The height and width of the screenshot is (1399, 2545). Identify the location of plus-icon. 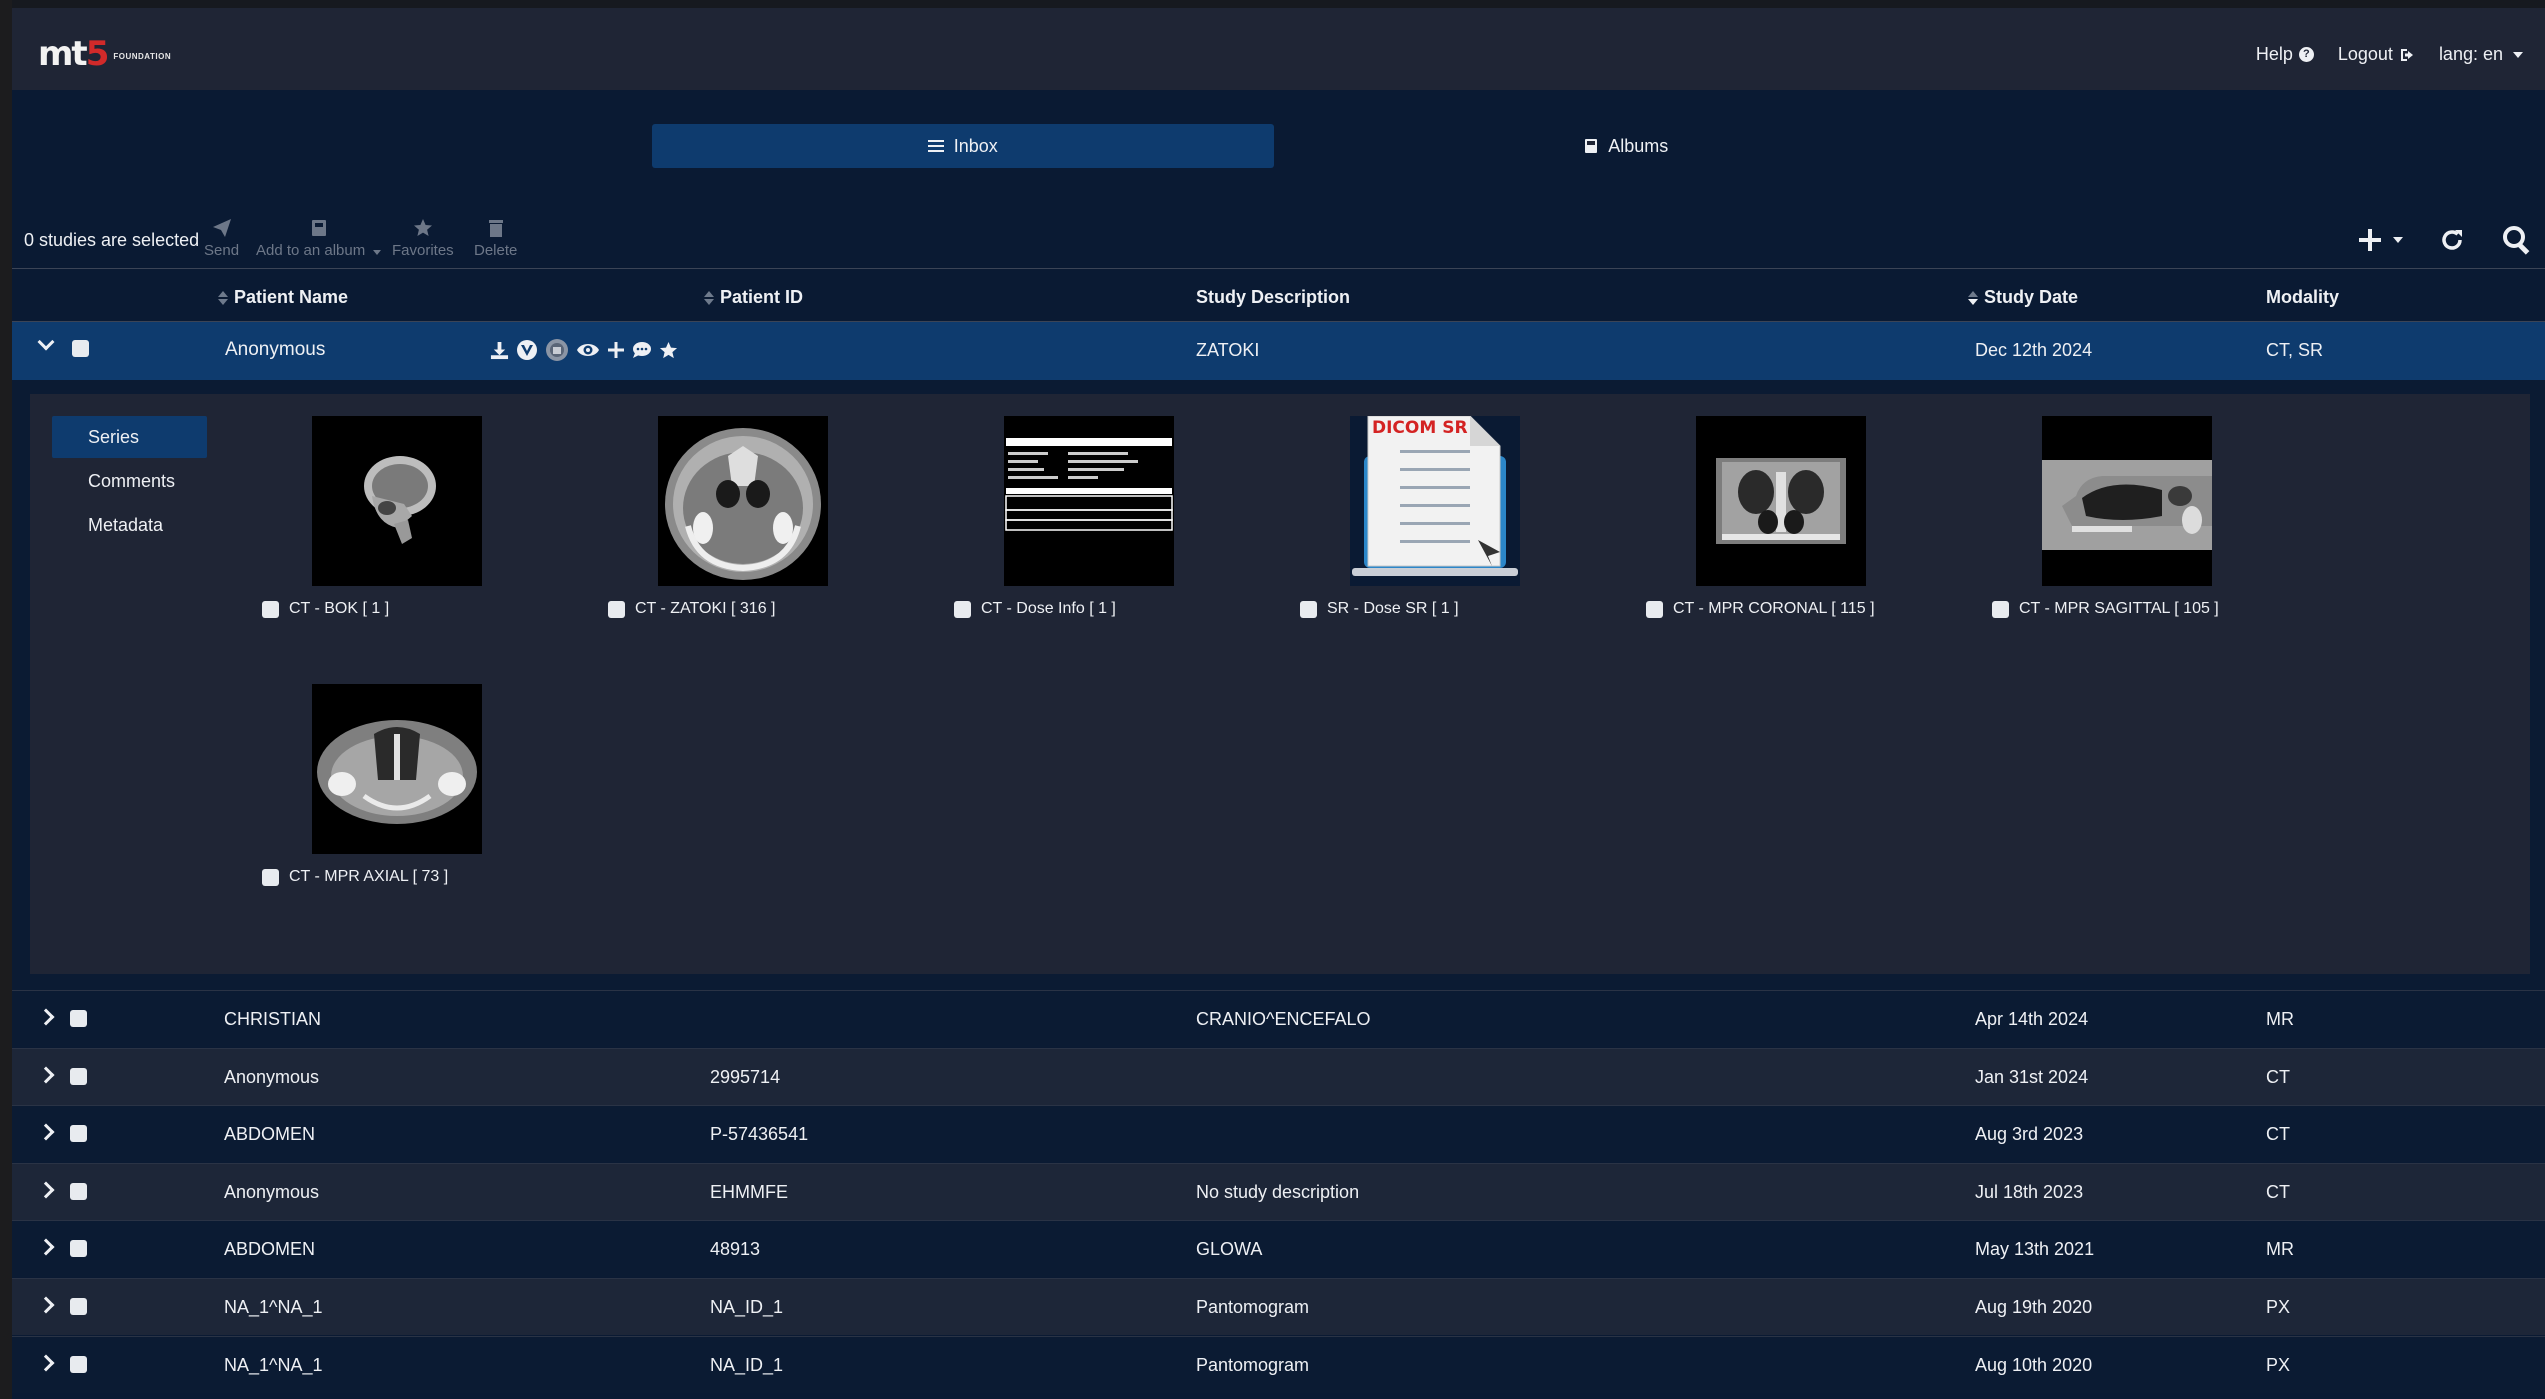
(616, 350).